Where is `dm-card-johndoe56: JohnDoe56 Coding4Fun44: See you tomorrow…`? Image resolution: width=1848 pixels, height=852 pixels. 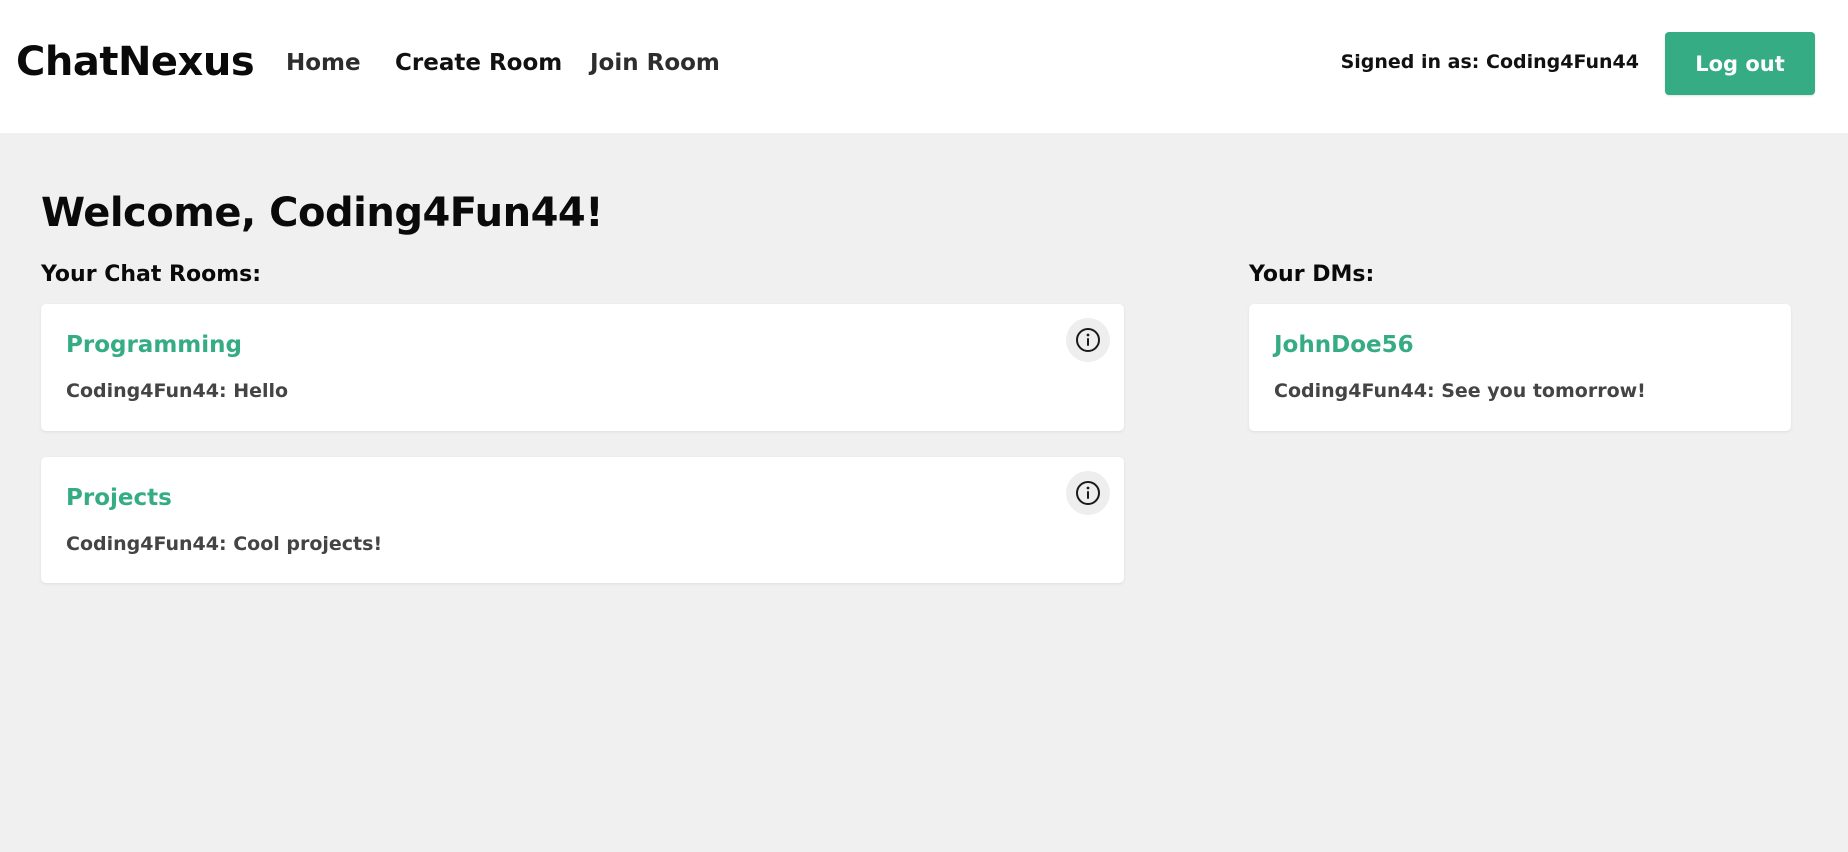
dm-card-johndoe56: JohnDoe56 Coding4Fun44: See you tomorrow… is located at coordinates (1520, 367).